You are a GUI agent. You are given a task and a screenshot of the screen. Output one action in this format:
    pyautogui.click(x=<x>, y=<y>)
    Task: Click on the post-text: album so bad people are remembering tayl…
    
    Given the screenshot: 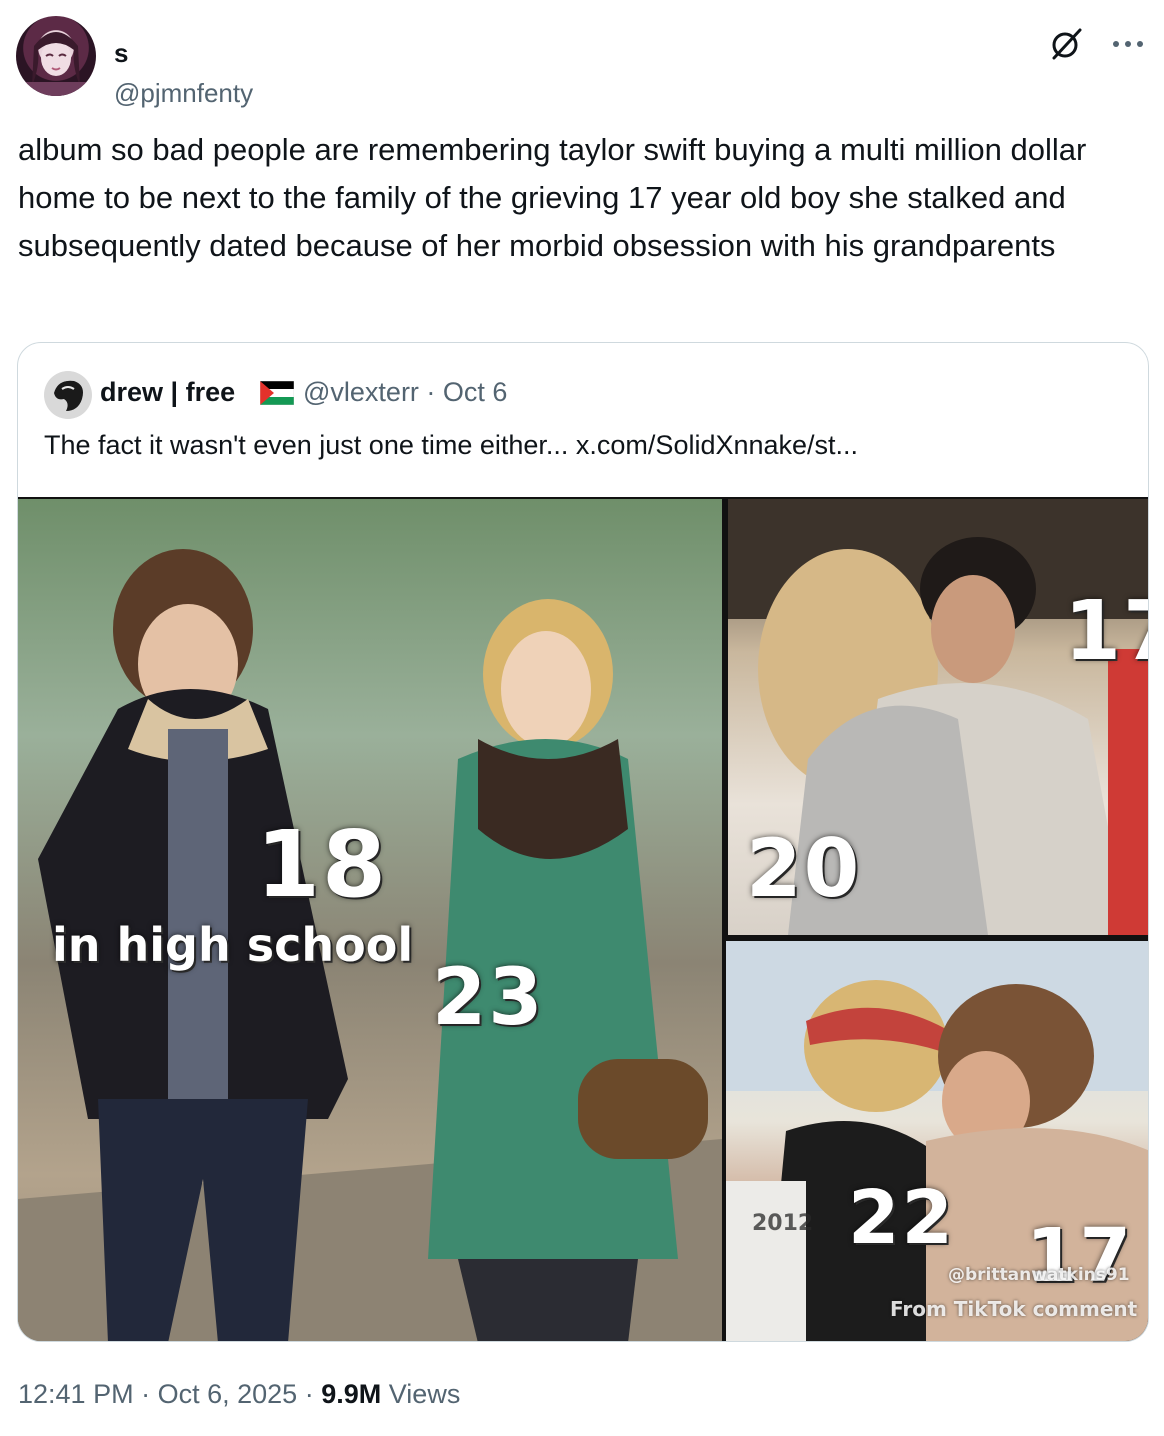 What is the action you would take?
    pyautogui.click(x=552, y=197)
    